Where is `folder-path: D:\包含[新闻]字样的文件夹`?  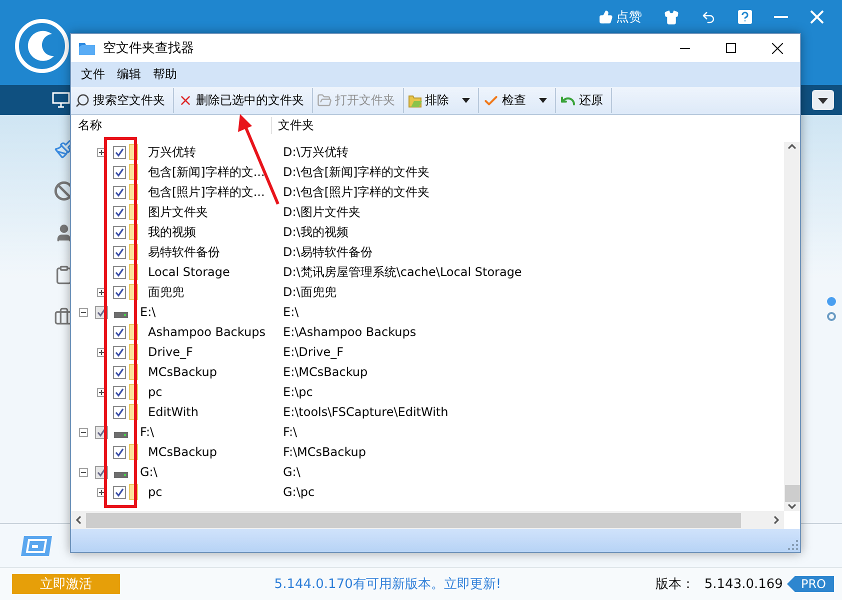 folder-path: D:\包含[新闻]字样的文件夹 is located at coordinates (356, 172).